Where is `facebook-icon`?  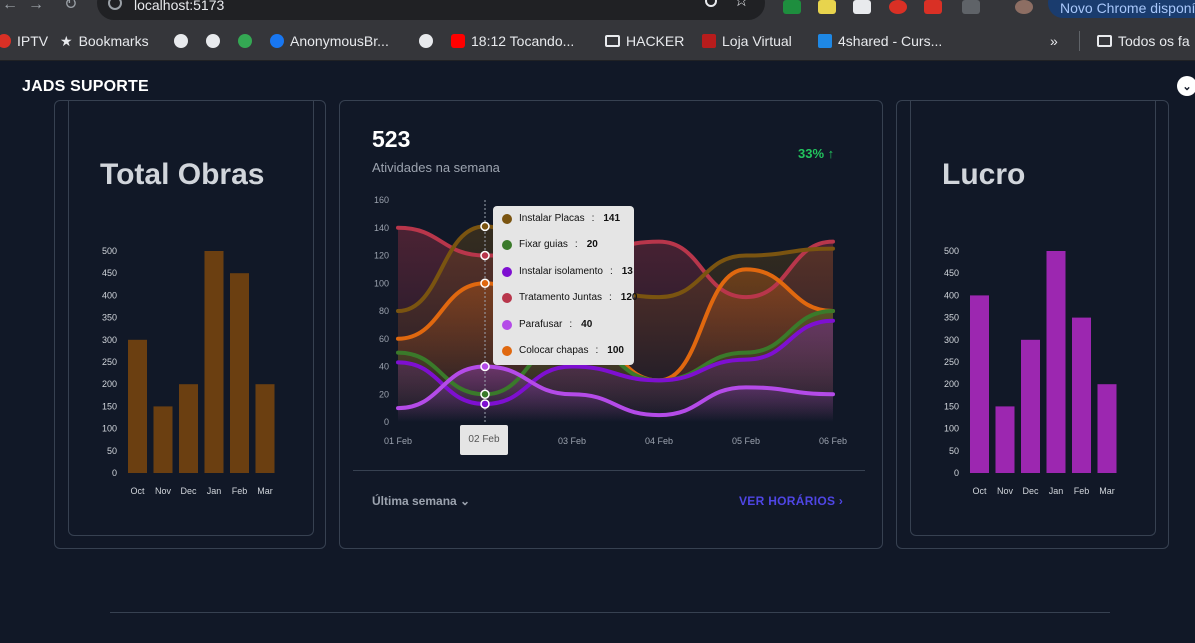
facebook-icon is located at coordinates (277, 41).